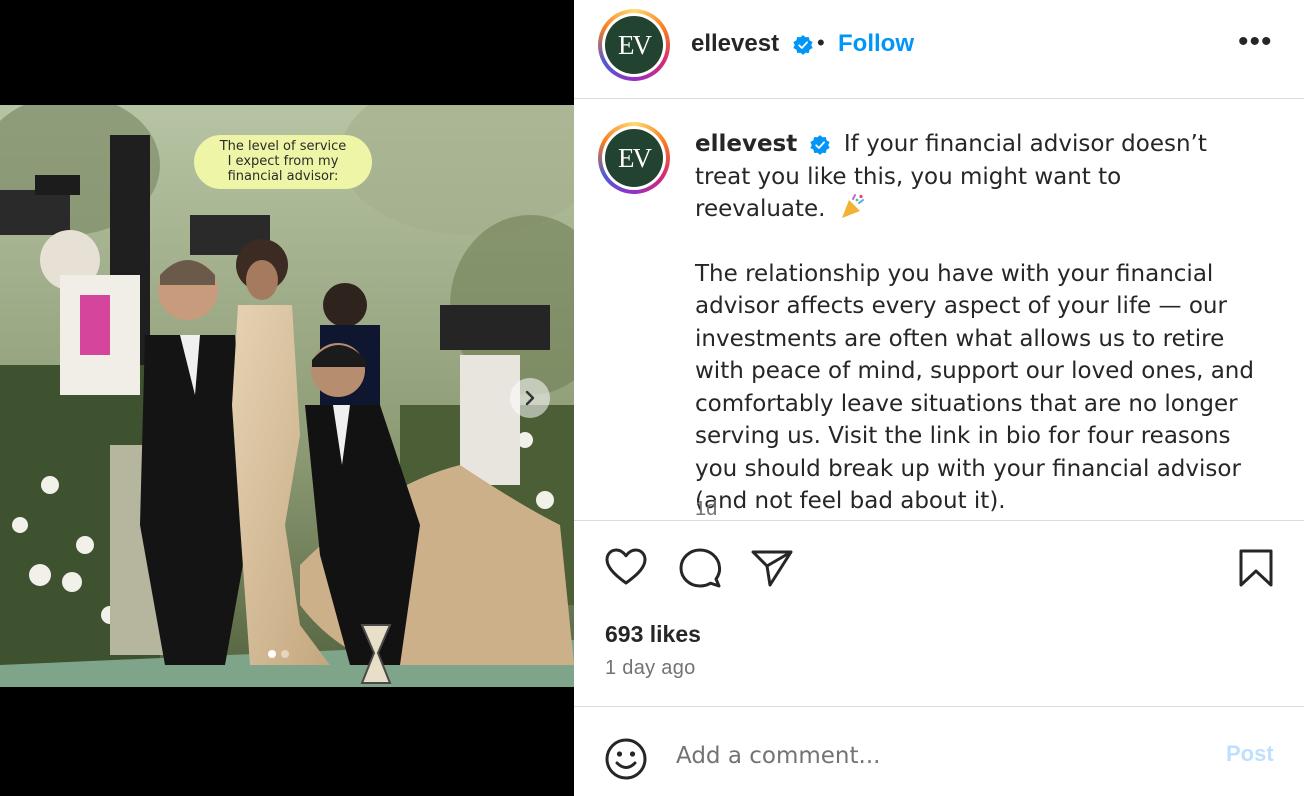 This screenshot has height=796, width=1304. What do you see at coordinates (1255, 42) in the screenshot?
I see `more-options-icon: •••` at bounding box center [1255, 42].